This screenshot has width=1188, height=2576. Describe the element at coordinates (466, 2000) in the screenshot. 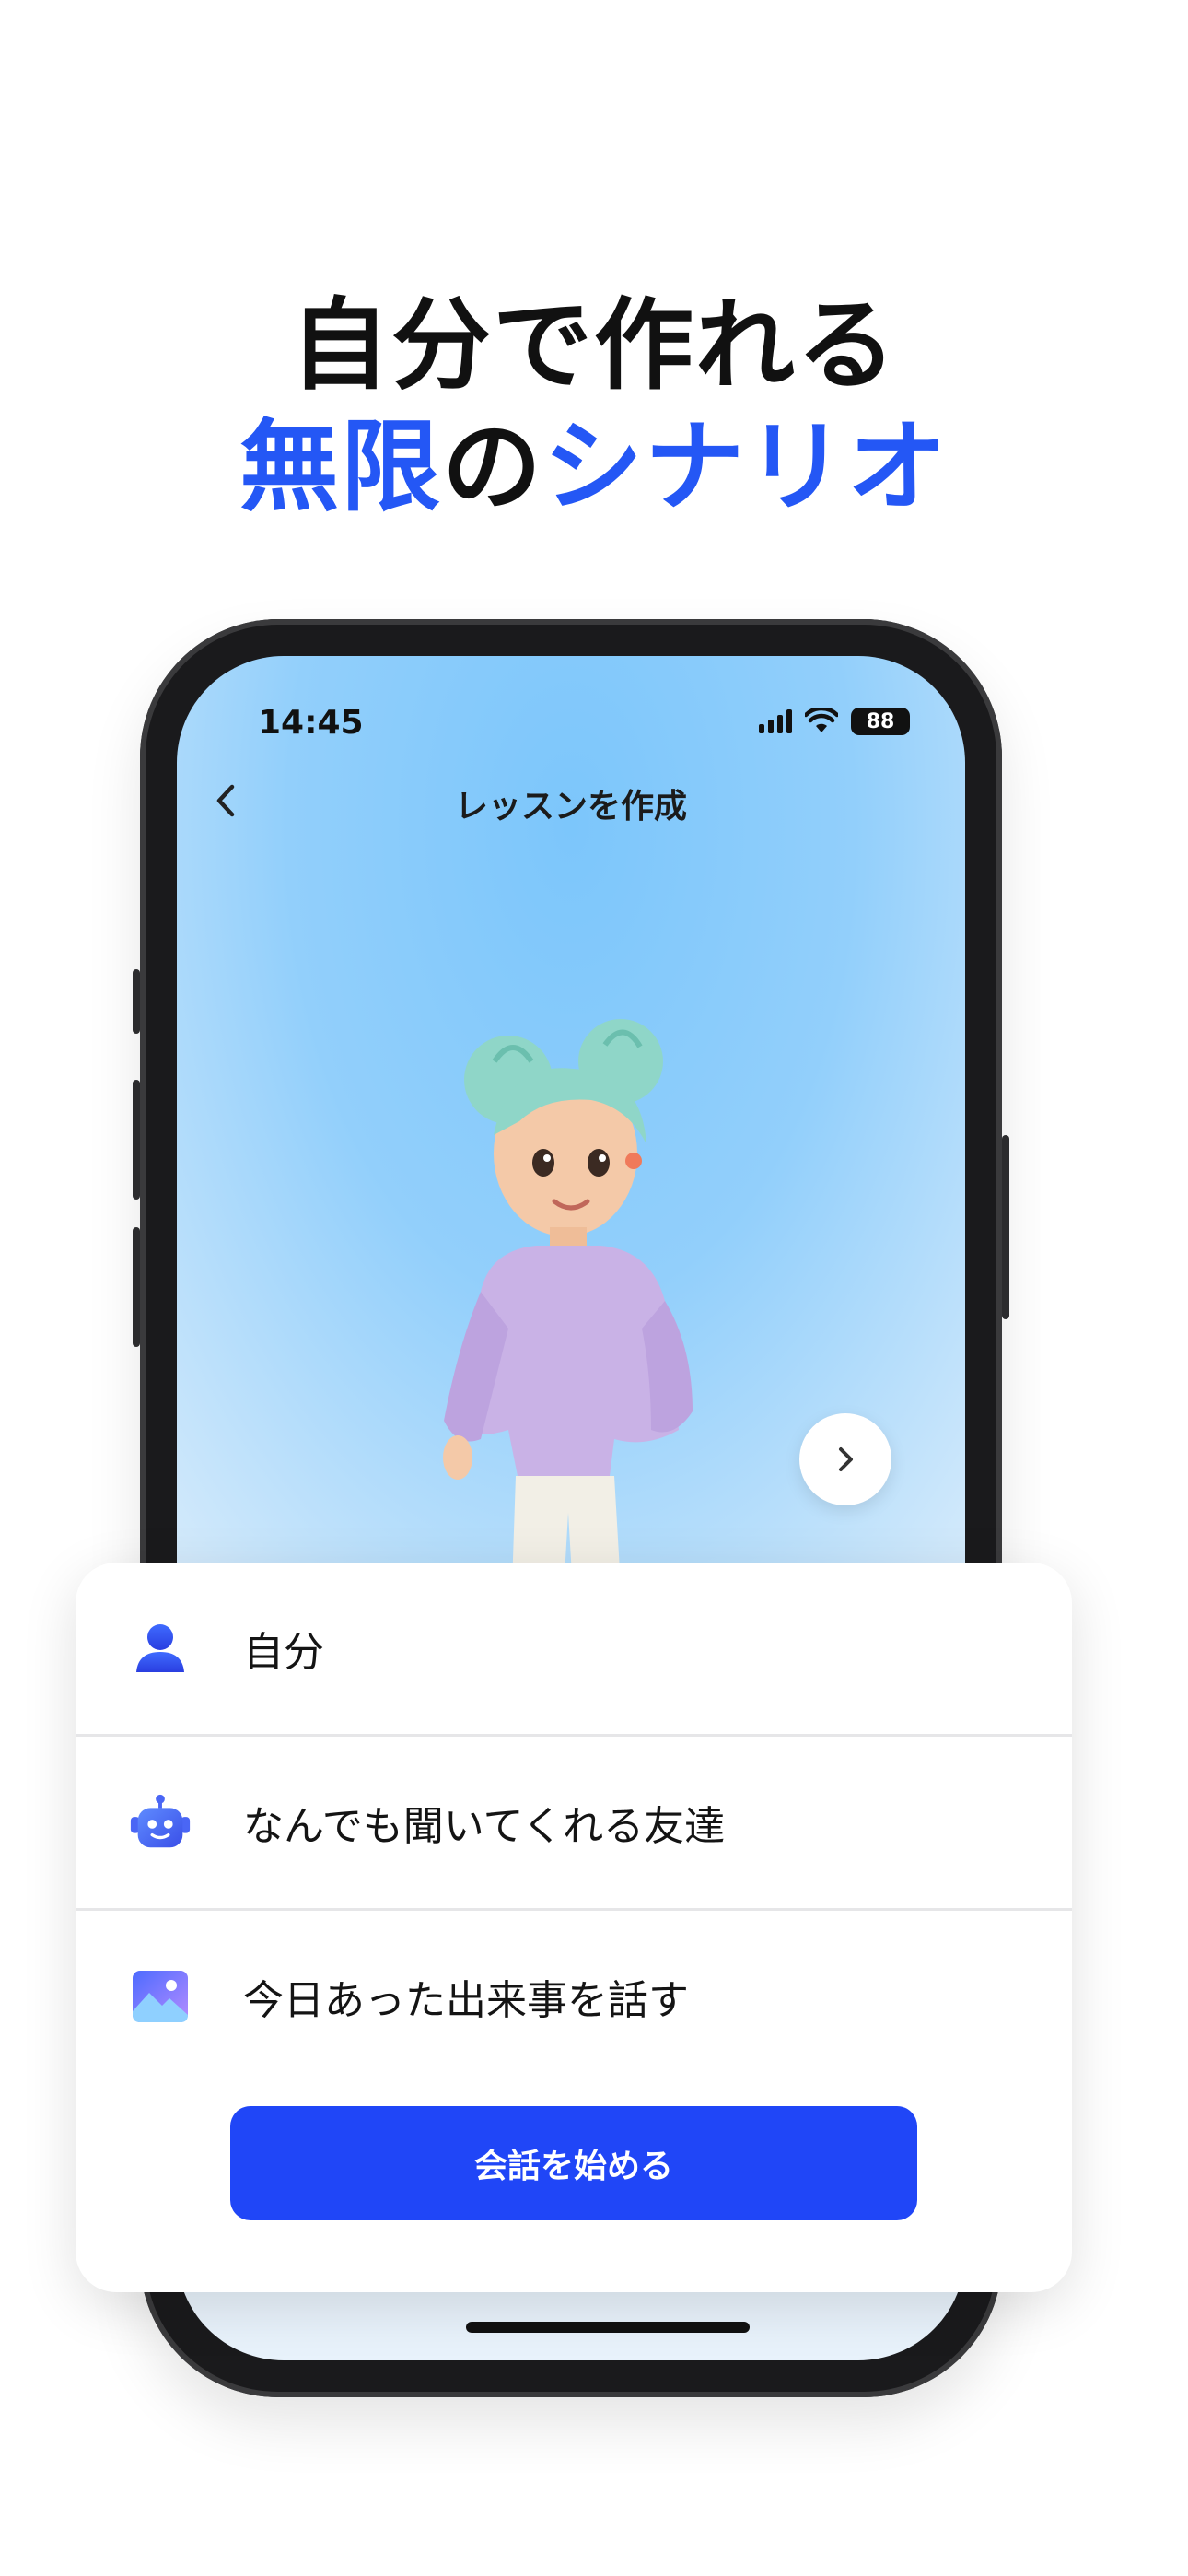

I see `option-label: 今日あった出来事を話す` at that location.